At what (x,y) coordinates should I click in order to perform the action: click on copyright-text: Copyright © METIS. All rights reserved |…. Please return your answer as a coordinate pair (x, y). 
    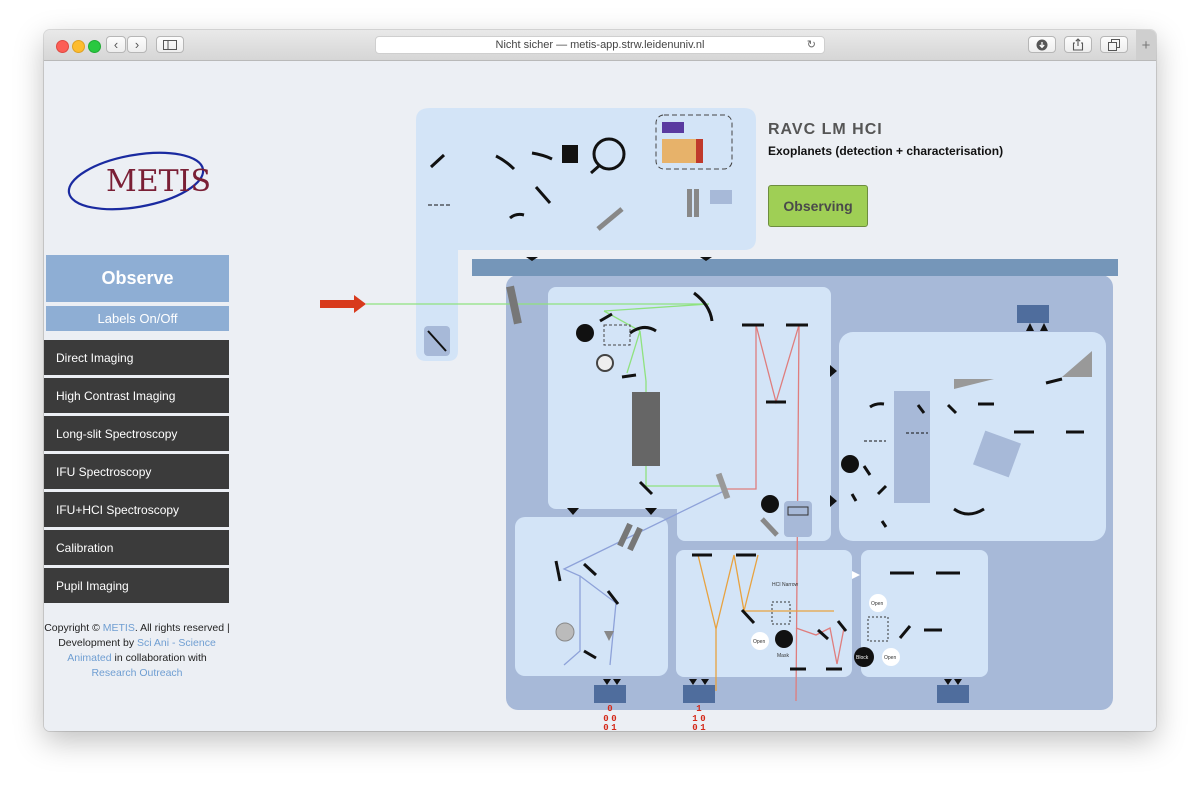
    Looking at the image, I should click on (137, 651).